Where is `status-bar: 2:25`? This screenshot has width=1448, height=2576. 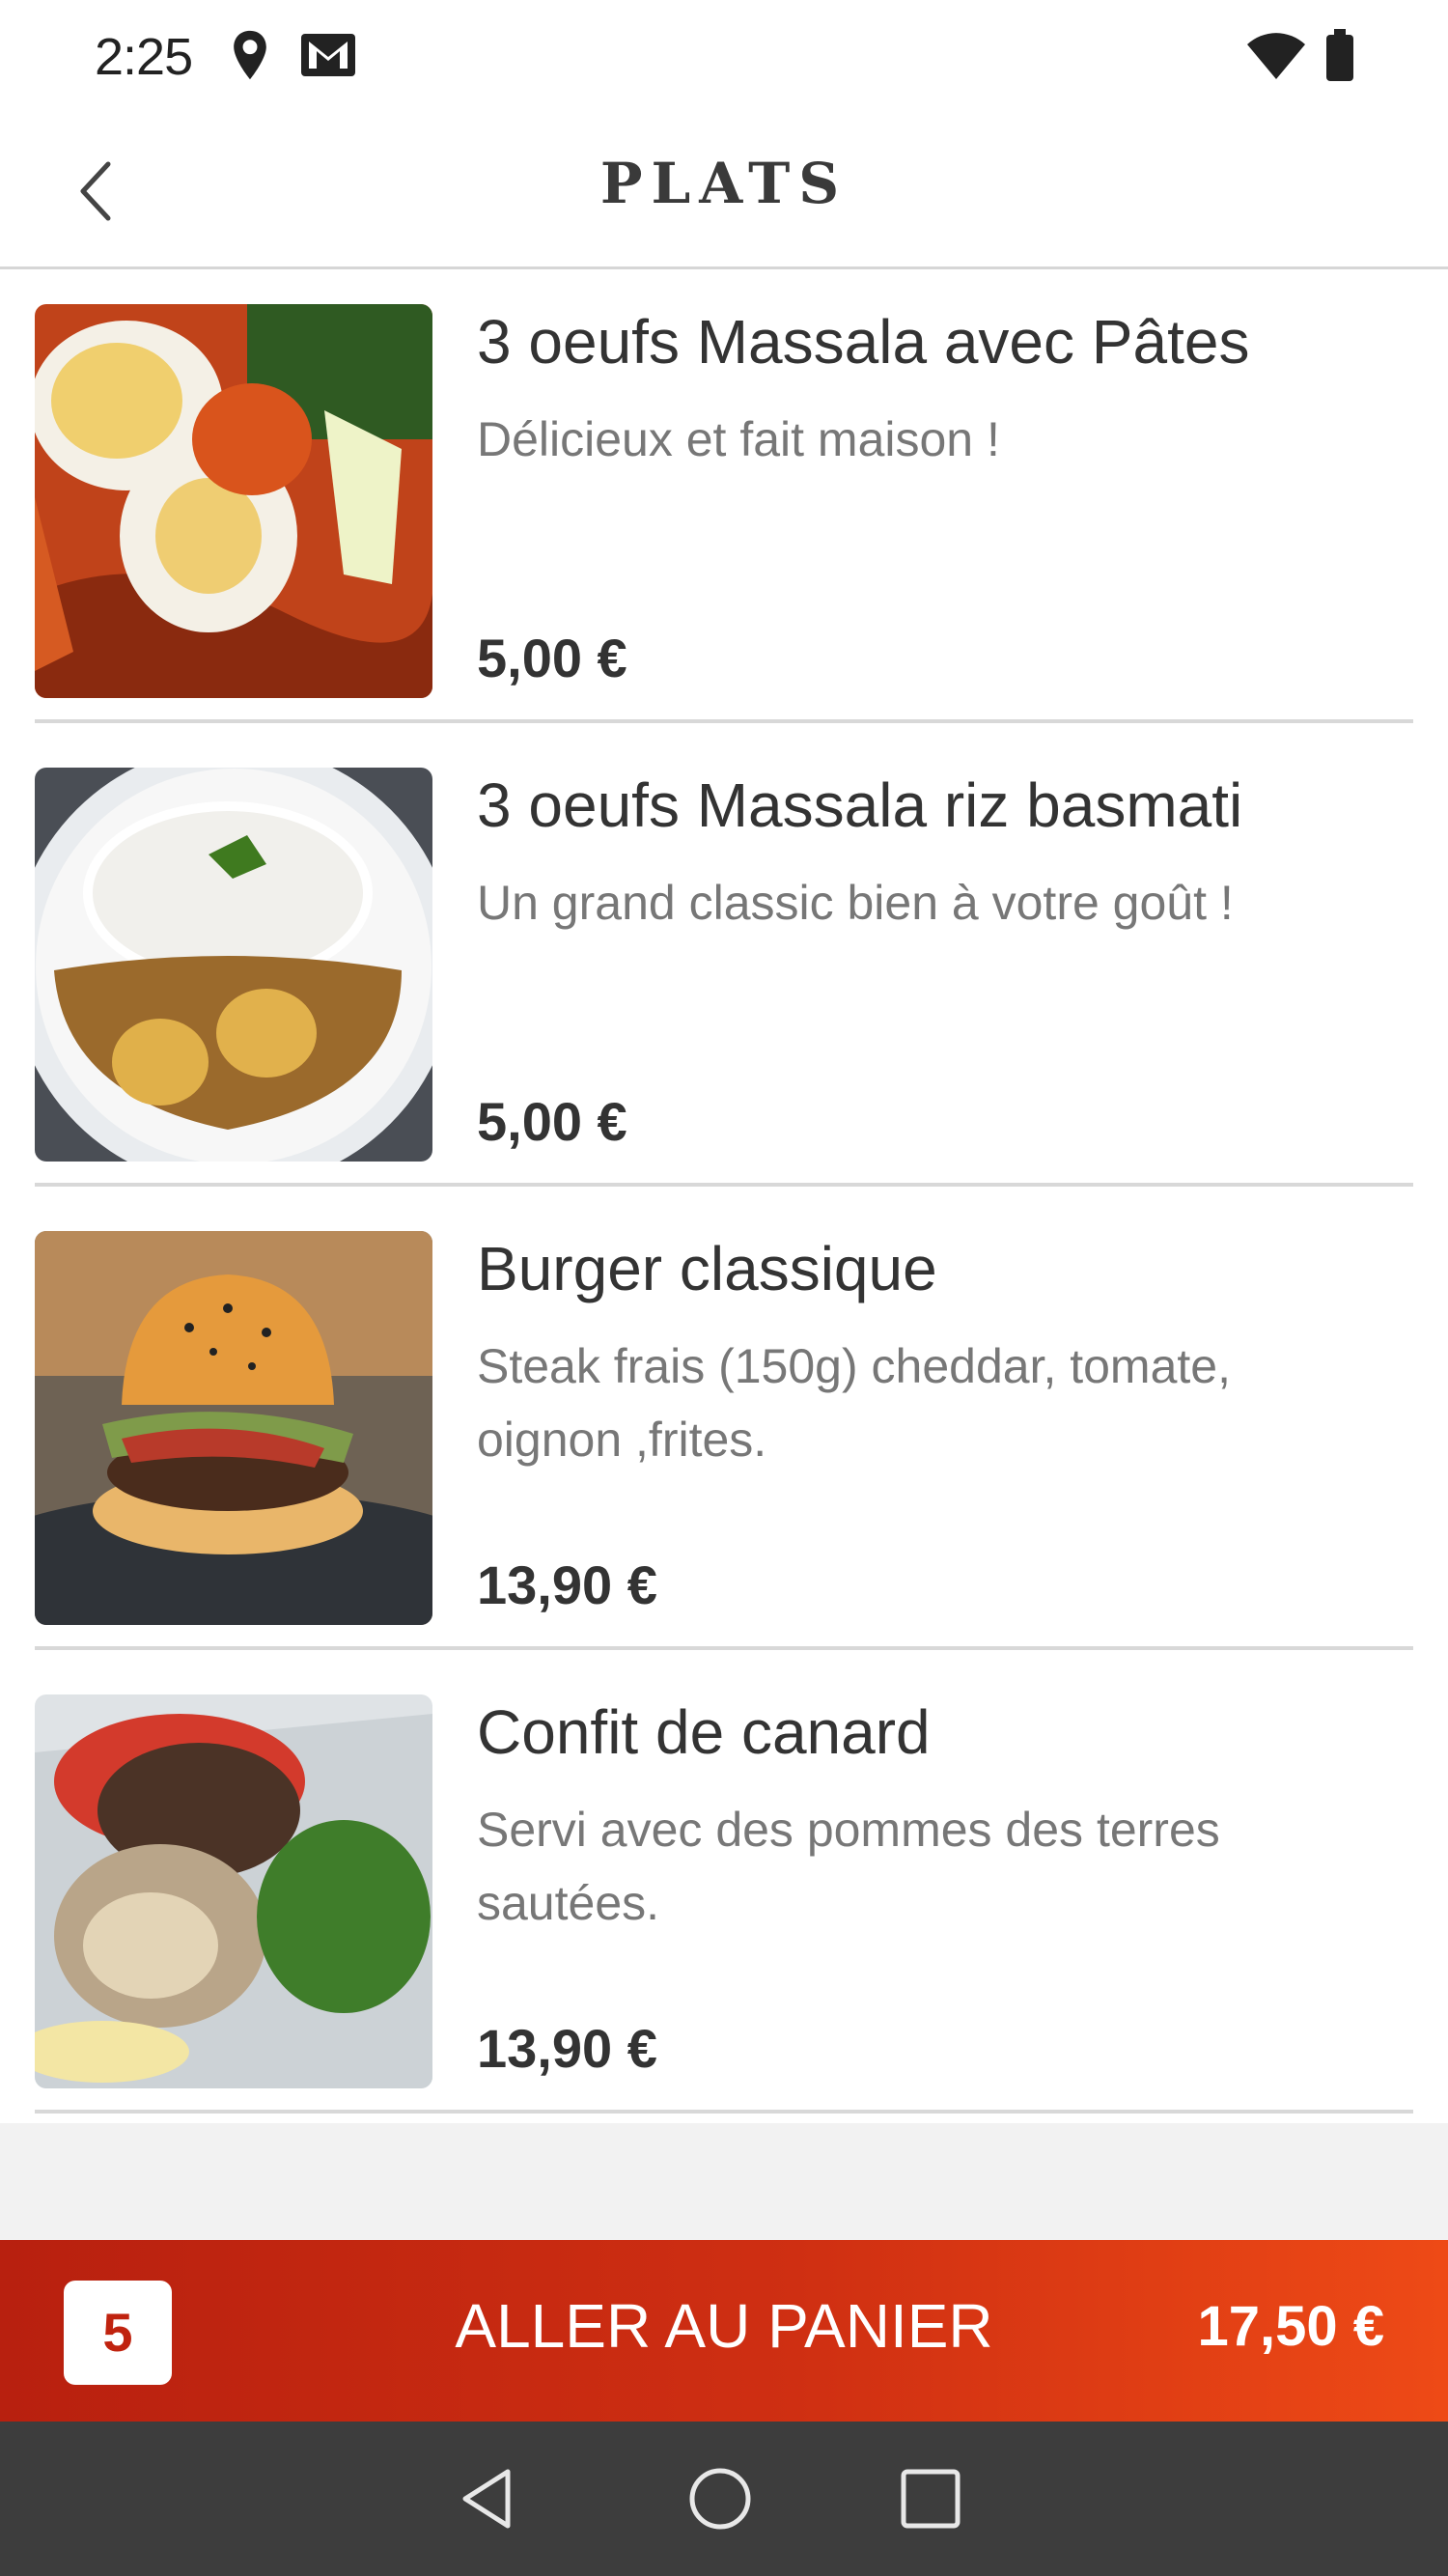
status-bar: 2:25 is located at coordinates (724, 58).